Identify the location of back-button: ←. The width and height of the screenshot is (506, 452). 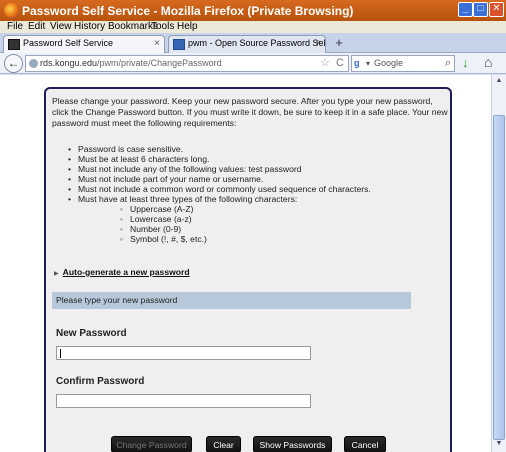
(13, 63).